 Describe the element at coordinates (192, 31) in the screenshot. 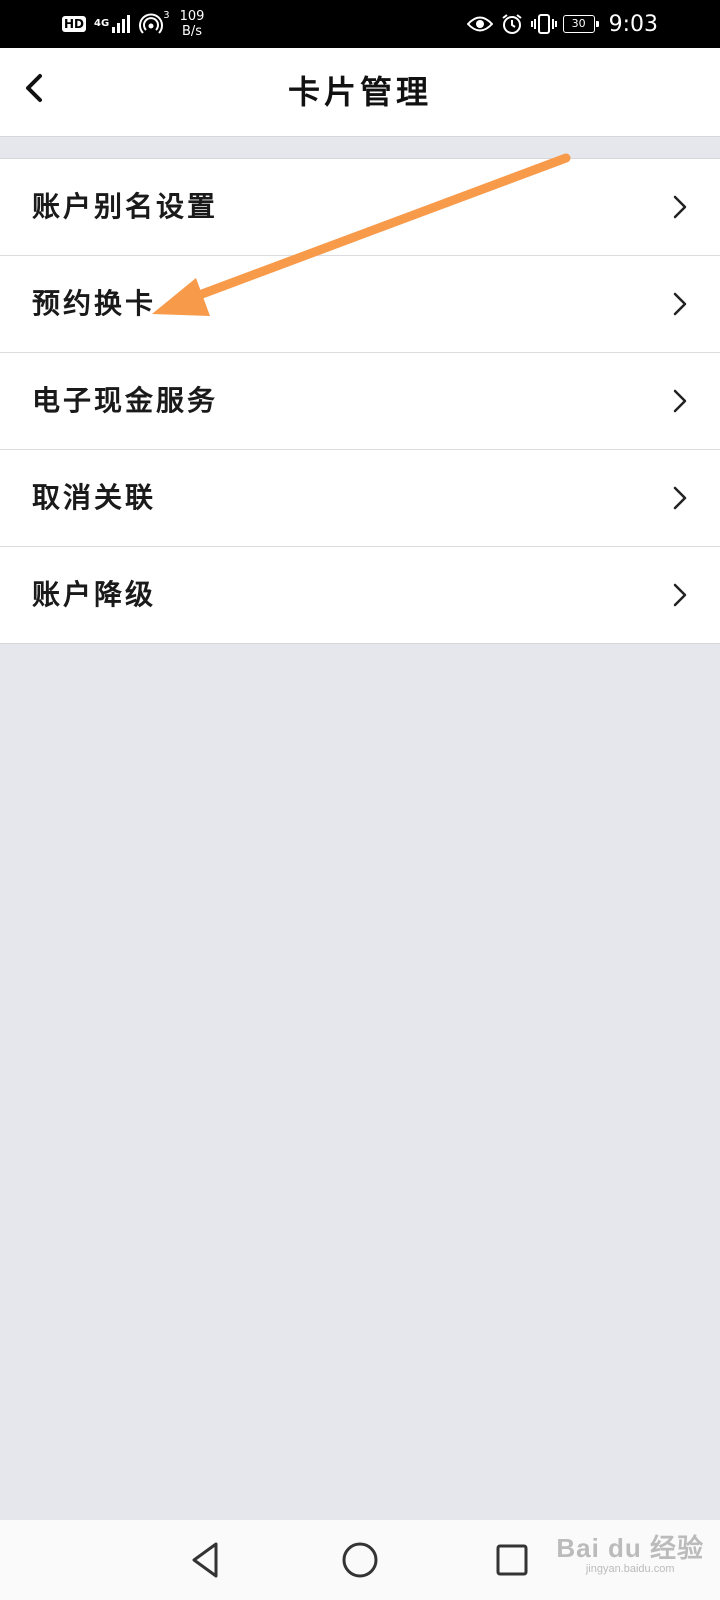

I see `speed-unit: B/s` at that location.